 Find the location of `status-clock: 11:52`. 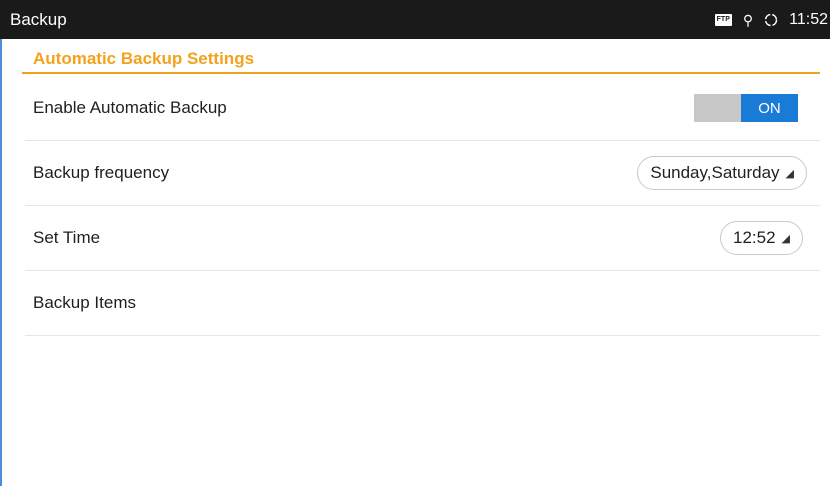

status-clock: 11:52 is located at coordinates (808, 19).